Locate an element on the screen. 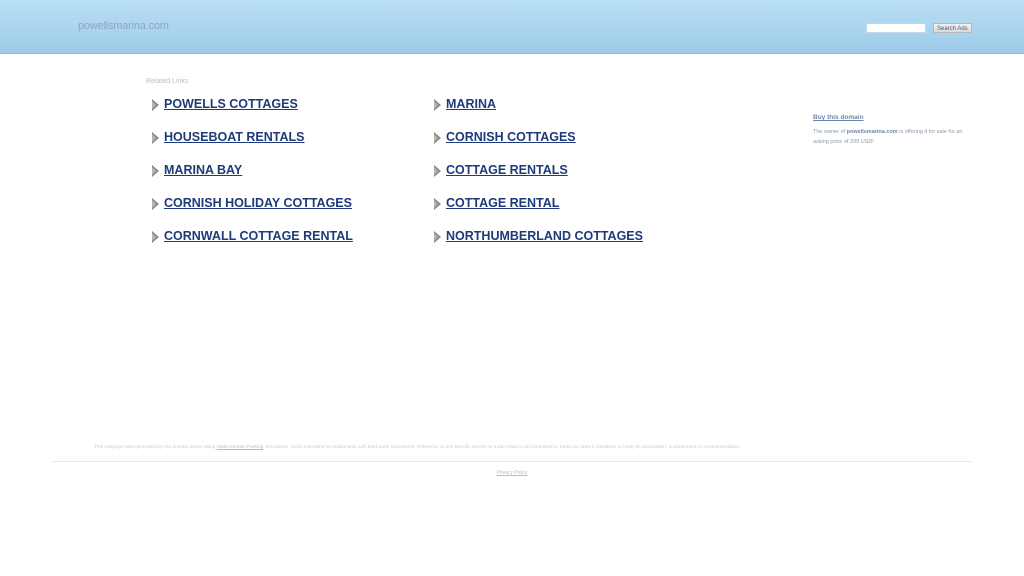 The image size is (1024, 576). related-link: COTTAGE RENTAL is located at coordinates (502, 203).